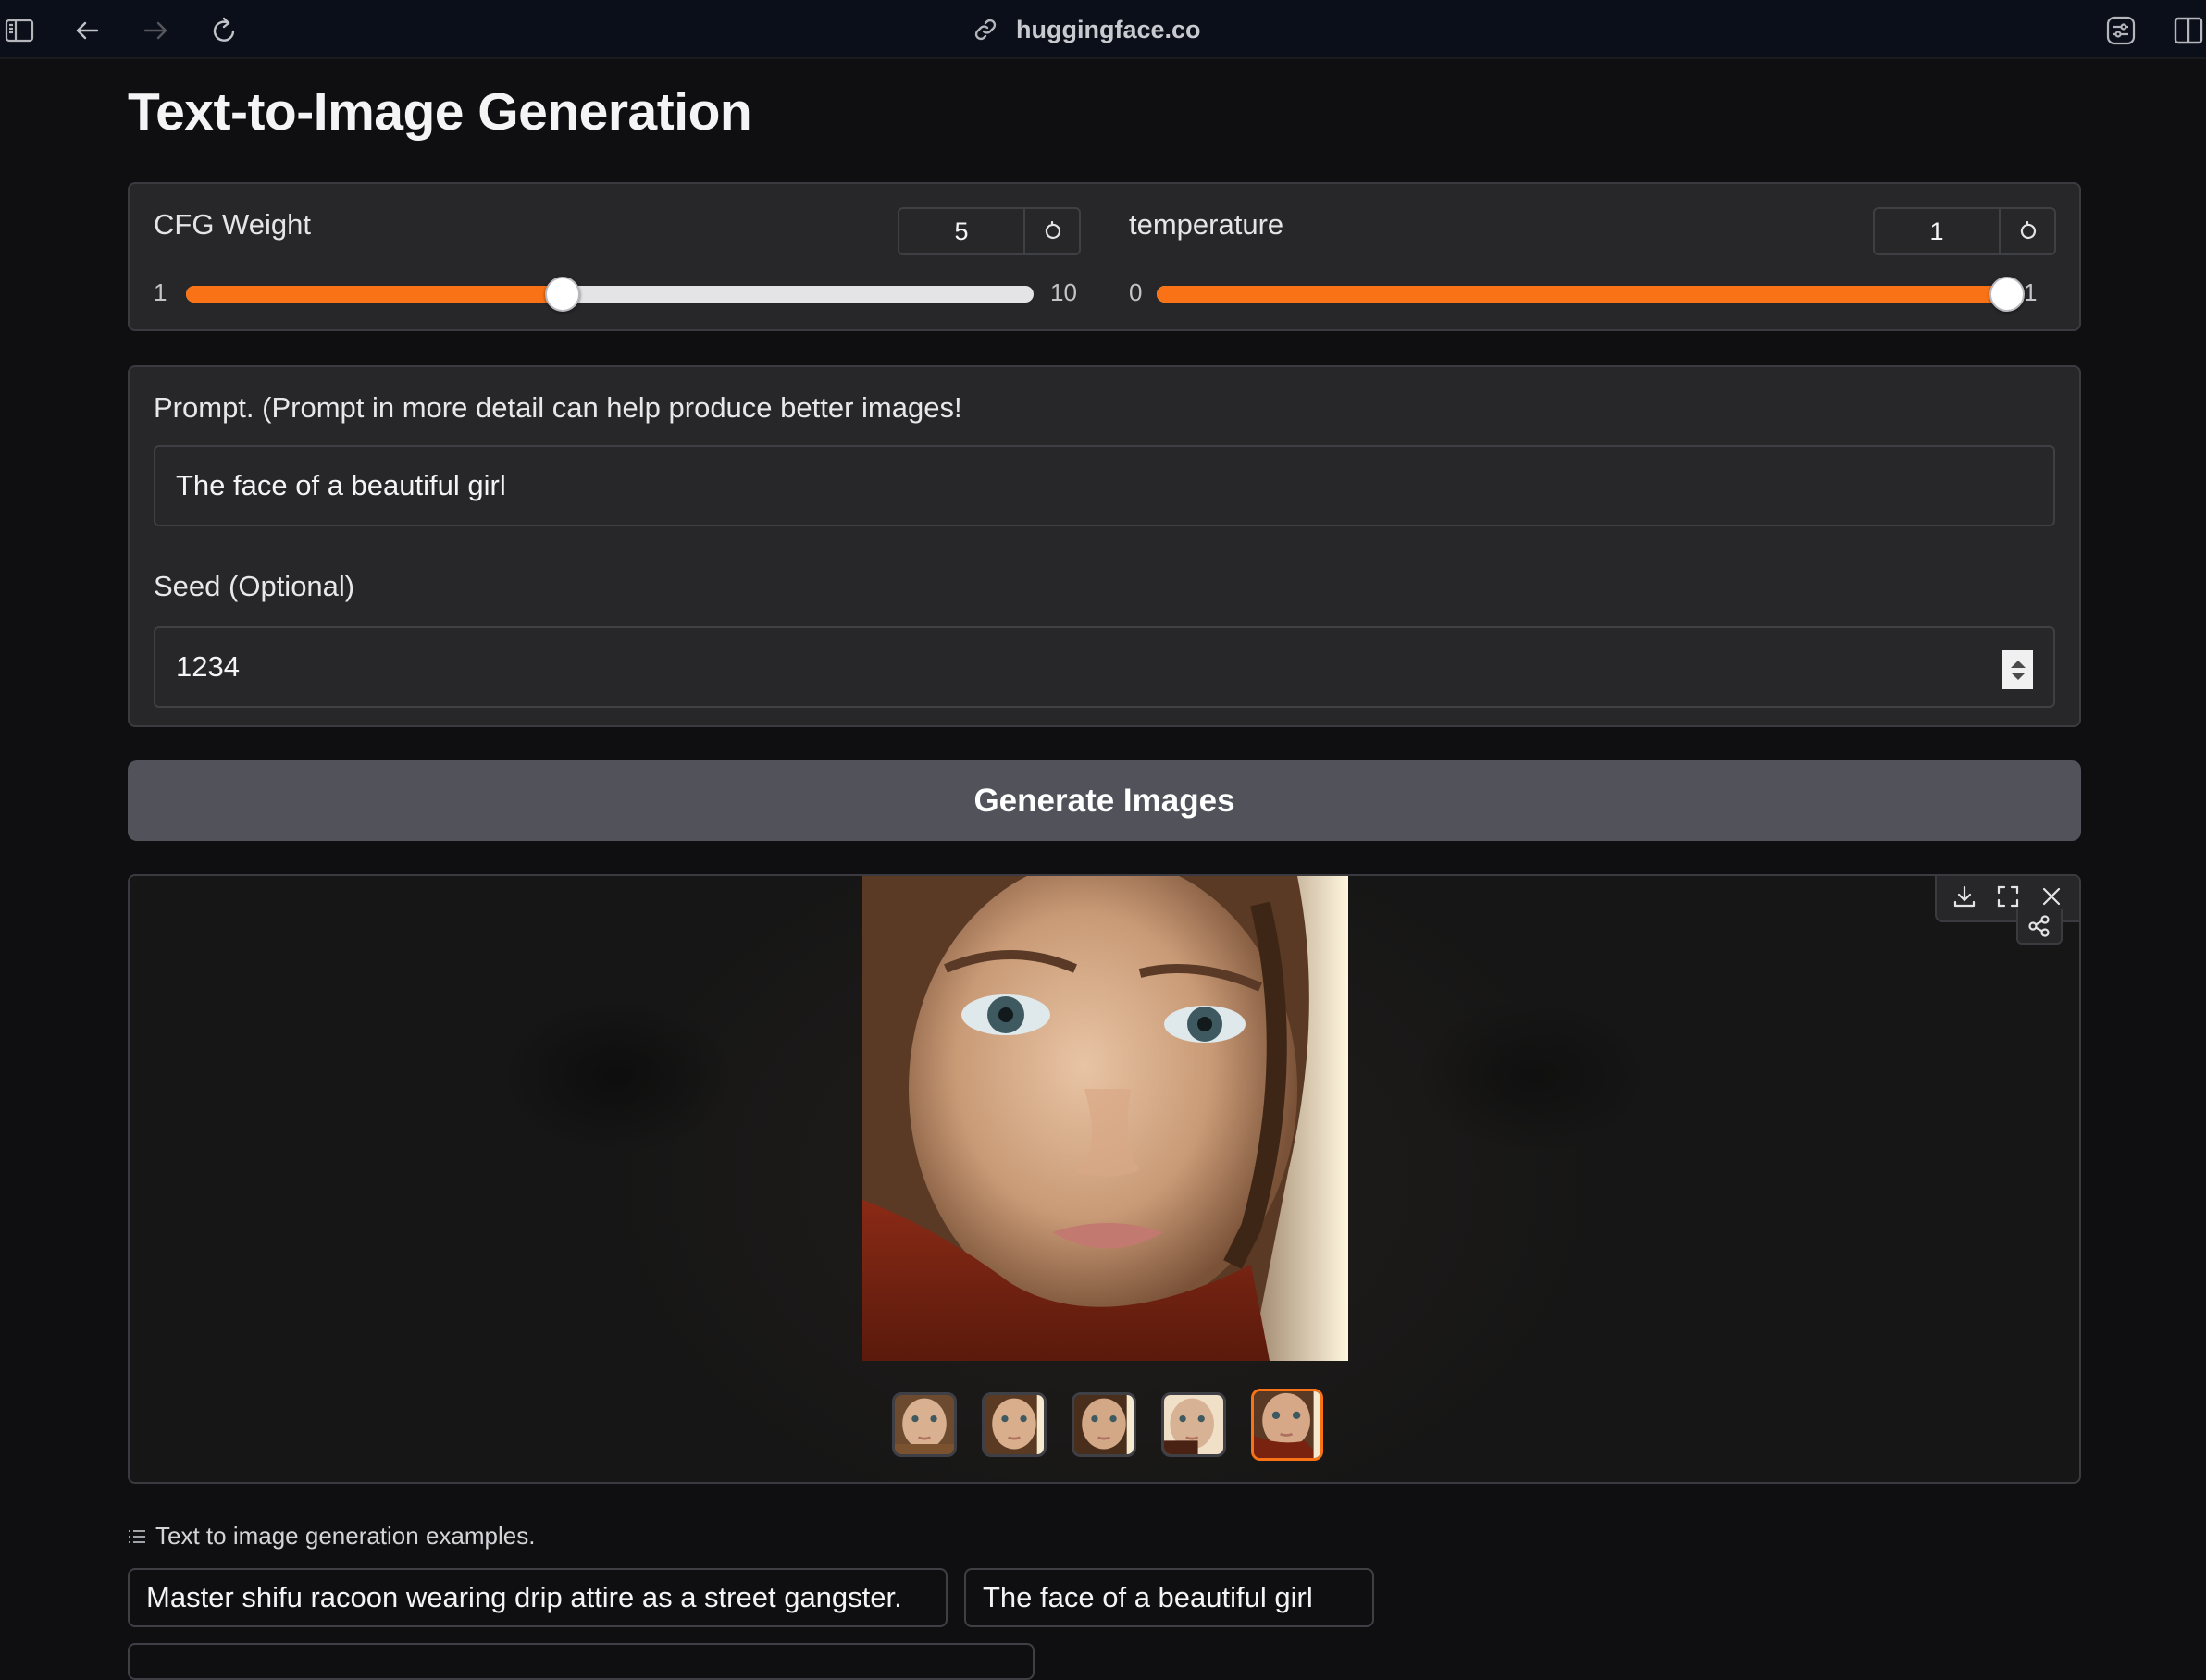 The image size is (2206, 1680). What do you see at coordinates (2018, 669) in the screenshot?
I see `seed-stepper` at bounding box center [2018, 669].